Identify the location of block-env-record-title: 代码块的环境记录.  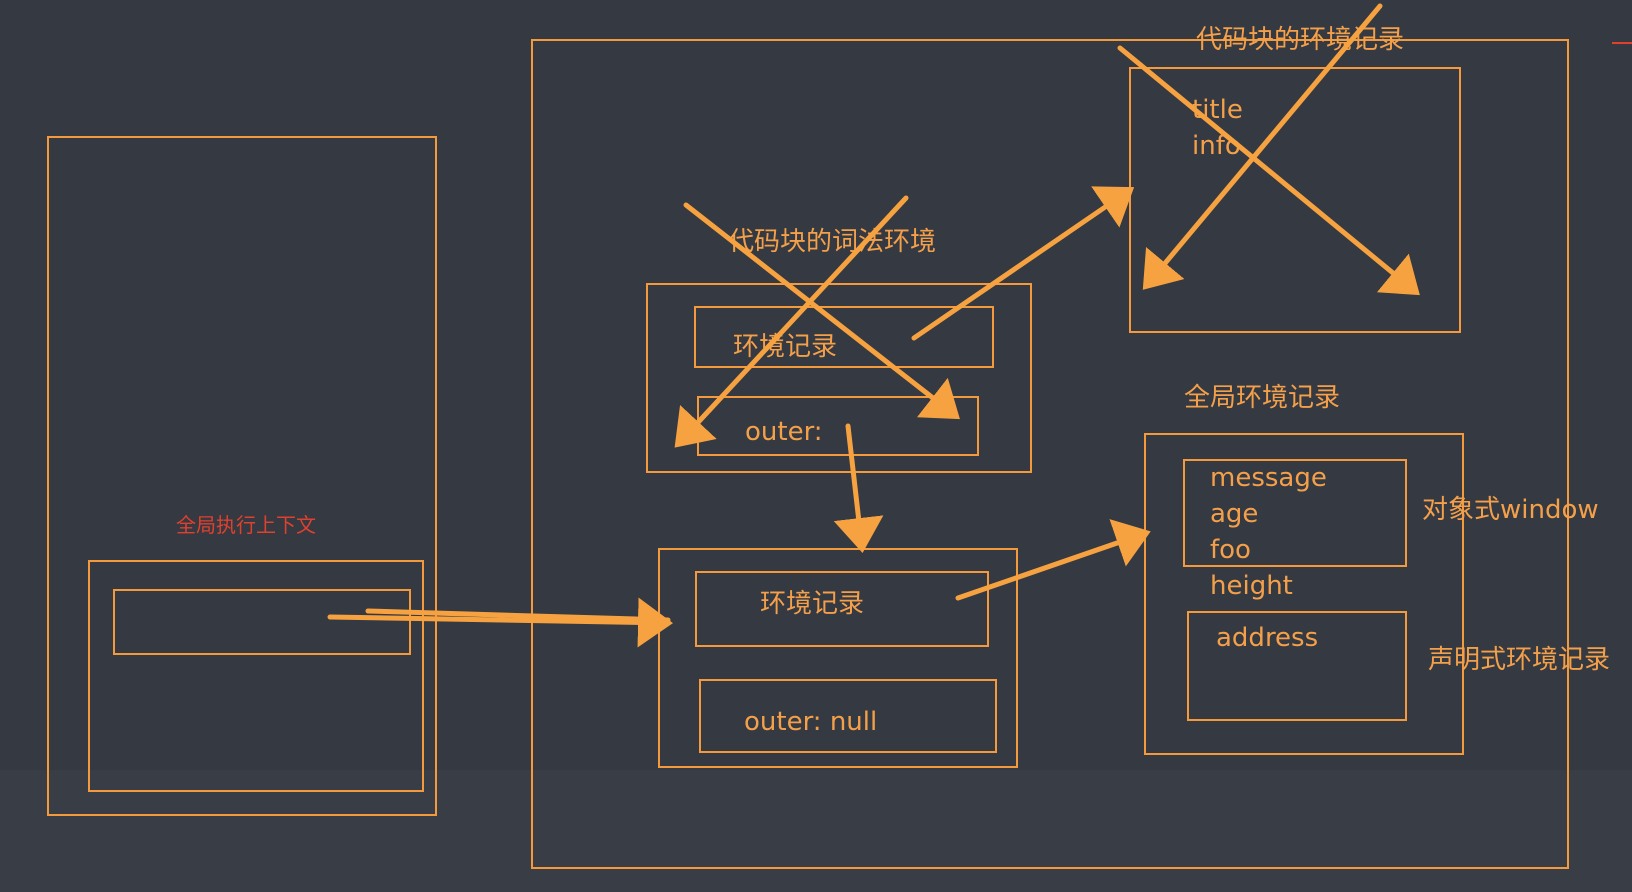
(1300, 40).